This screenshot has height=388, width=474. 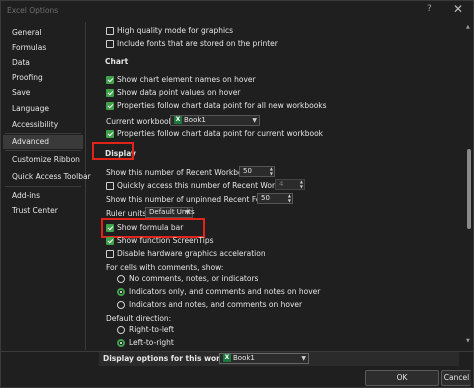 What do you see at coordinates (121, 330) in the screenshot?
I see `right-to-left-radio` at bounding box center [121, 330].